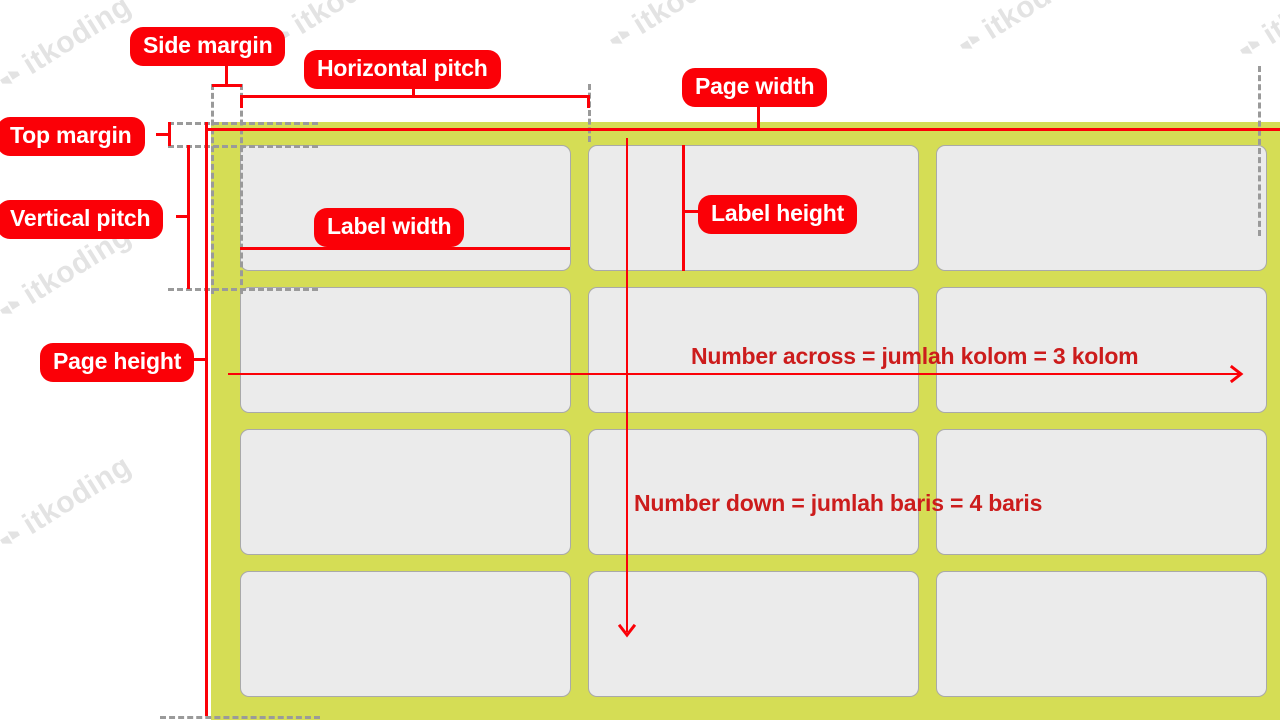  I want to click on measure-label-height-leader, so click(690, 211).